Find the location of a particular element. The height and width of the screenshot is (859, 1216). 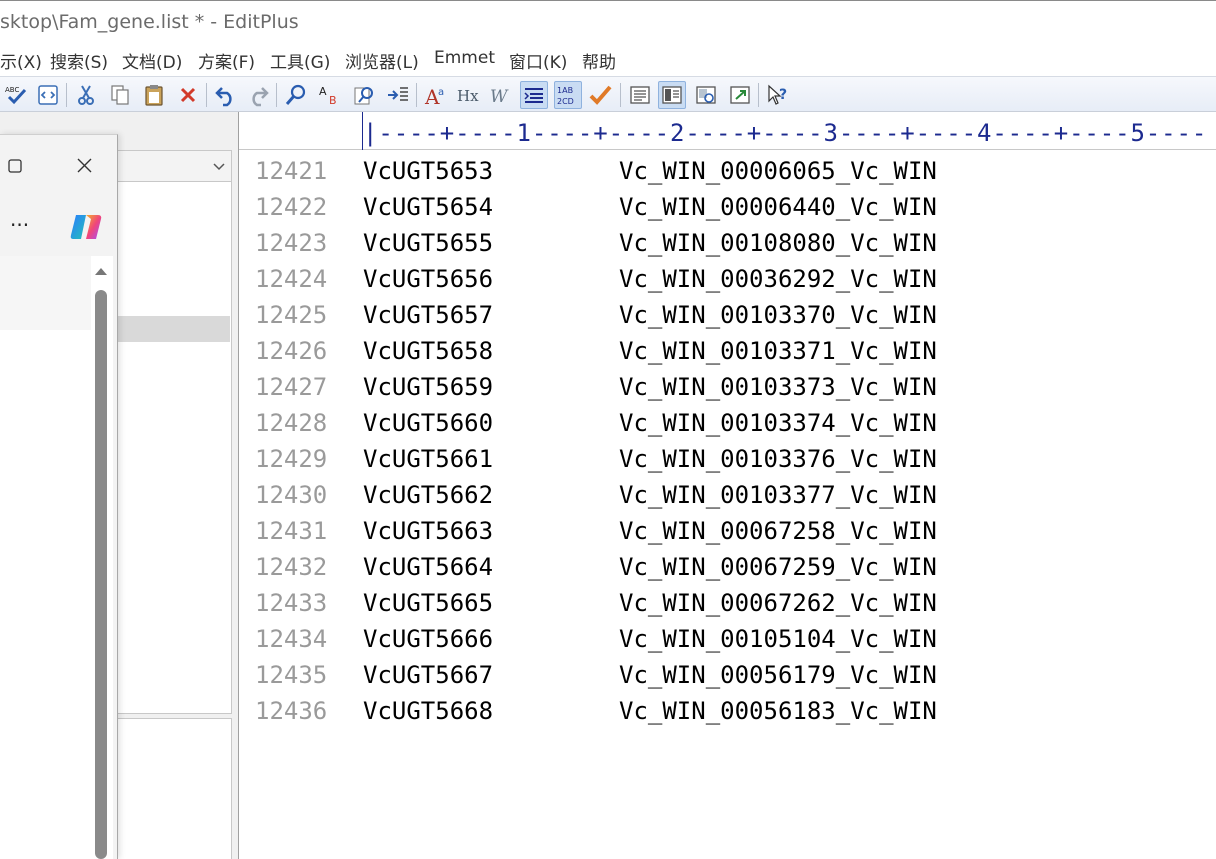

editor-line: 12423 VcUGT5655 Vc_WIN_00108080_Vc_WIN is located at coordinates (727, 243).